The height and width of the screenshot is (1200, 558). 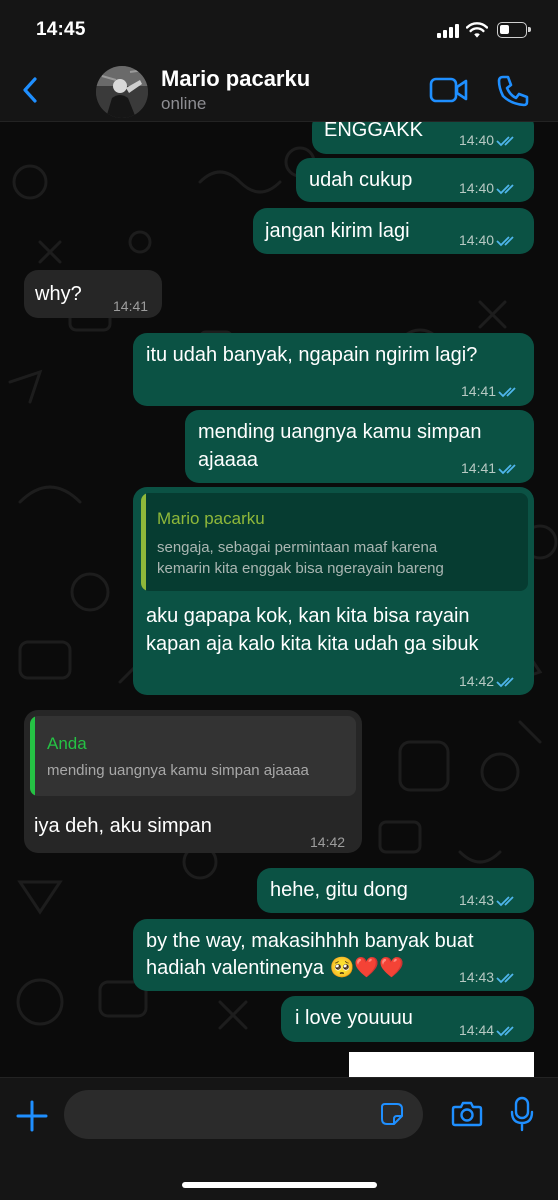 I want to click on battery-icon, so click(x=514, y=30).